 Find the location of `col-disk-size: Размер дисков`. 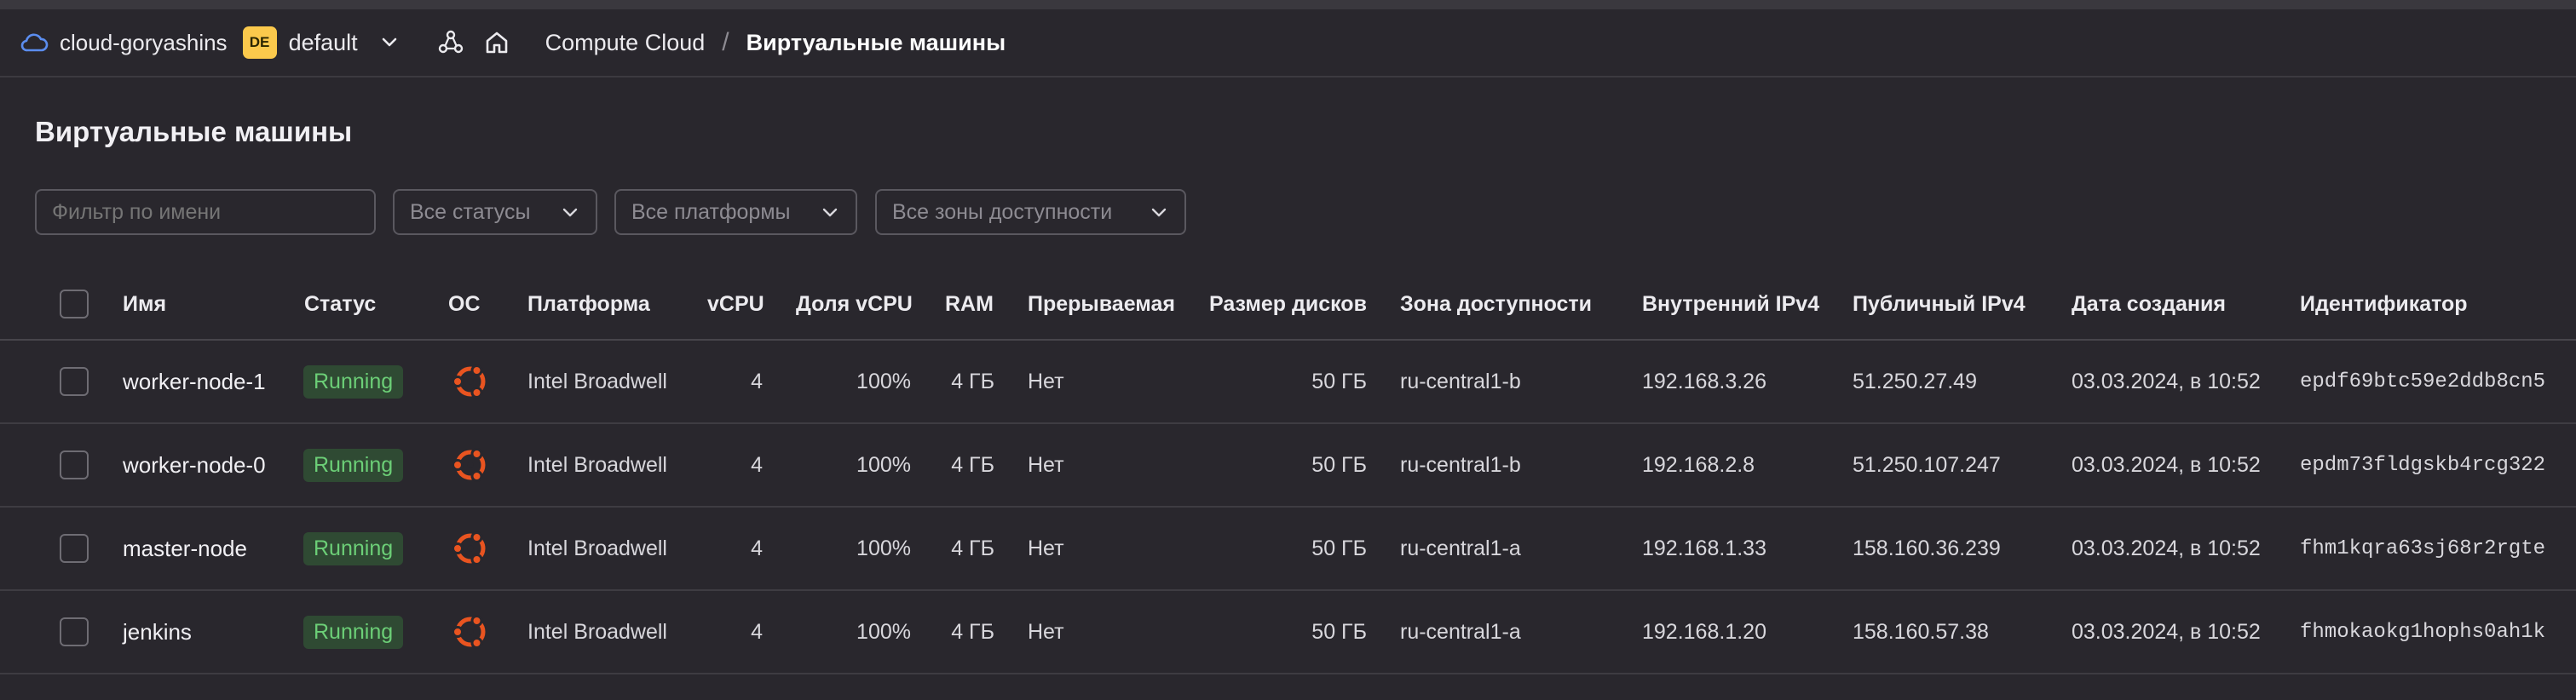

col-disk-size: Размер дисков is located at coordinates (1288, 304).